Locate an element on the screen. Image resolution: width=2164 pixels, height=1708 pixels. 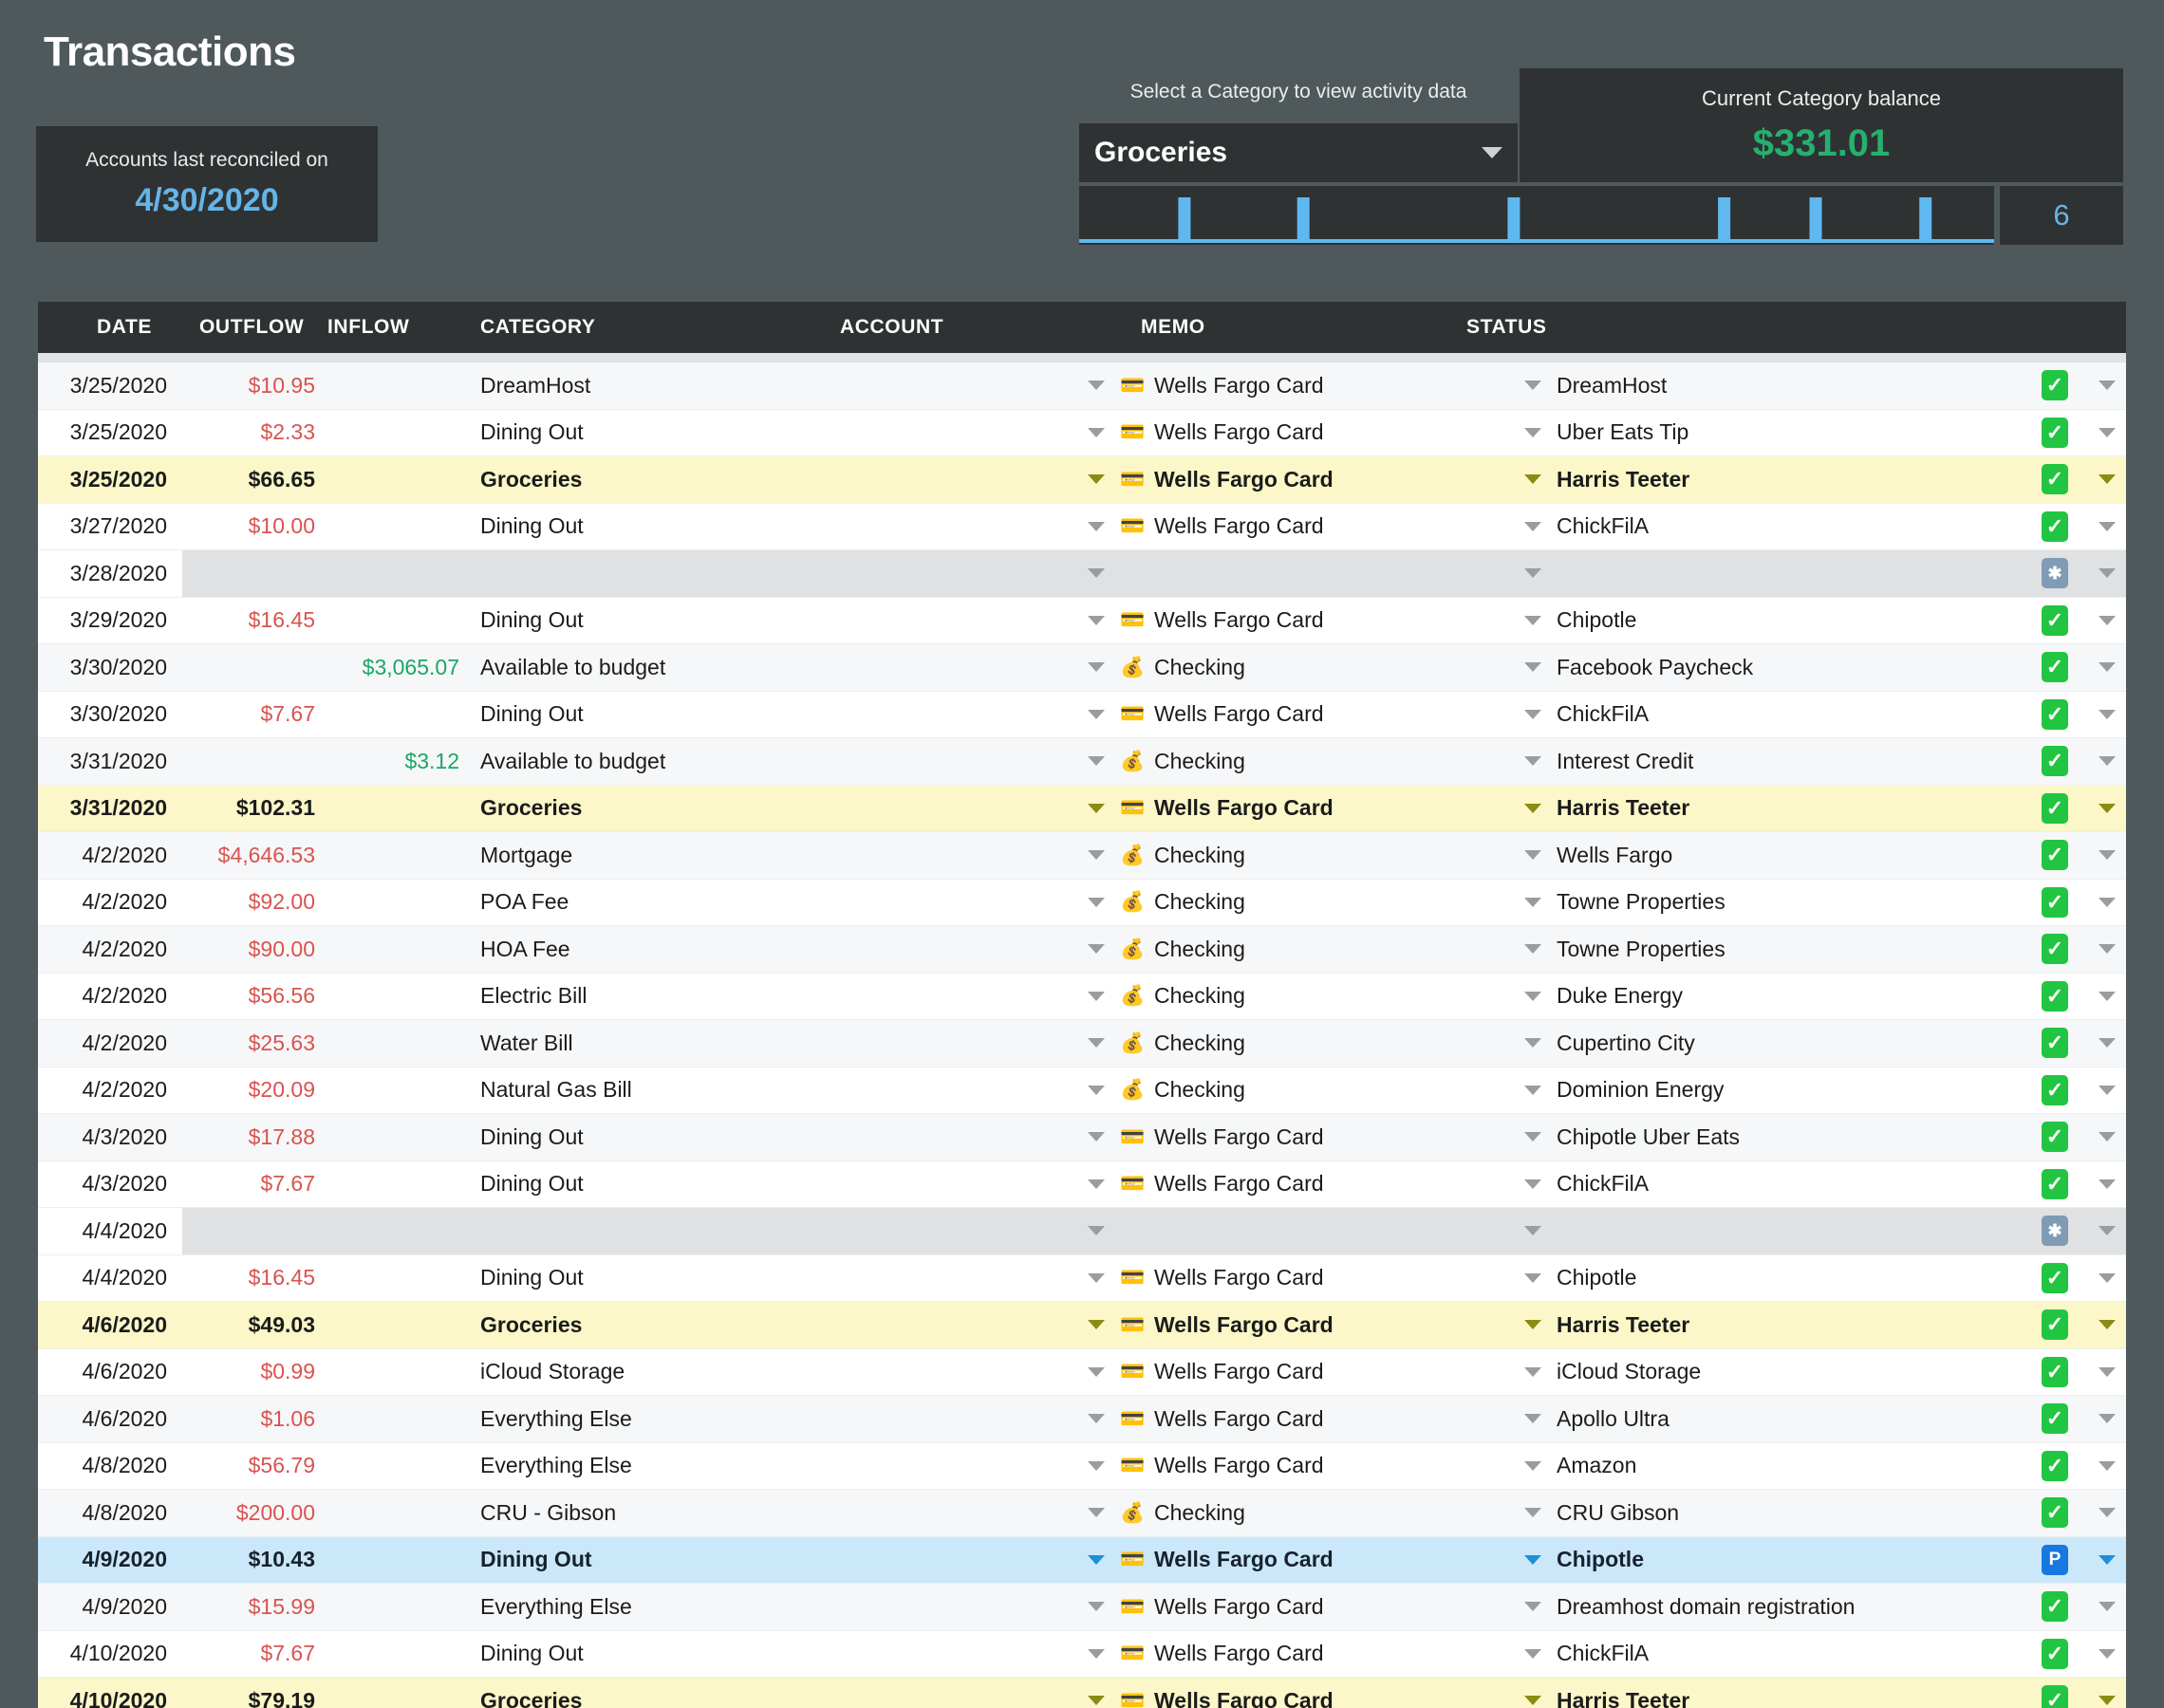
cell-memo: Wells Fargo is located at coordinates (1789, 856).